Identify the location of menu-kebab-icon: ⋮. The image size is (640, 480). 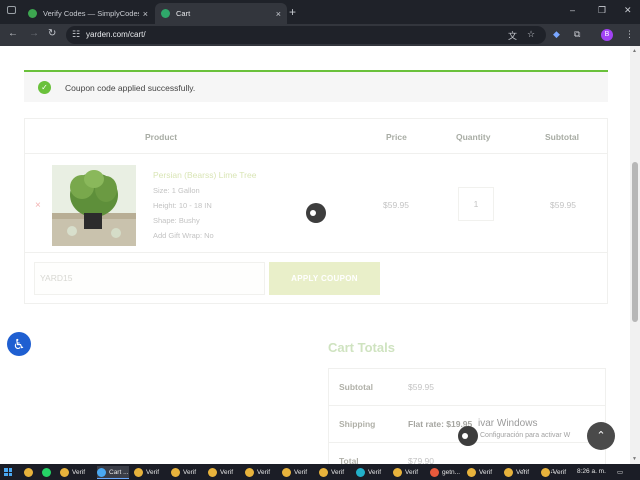
(629, 34).